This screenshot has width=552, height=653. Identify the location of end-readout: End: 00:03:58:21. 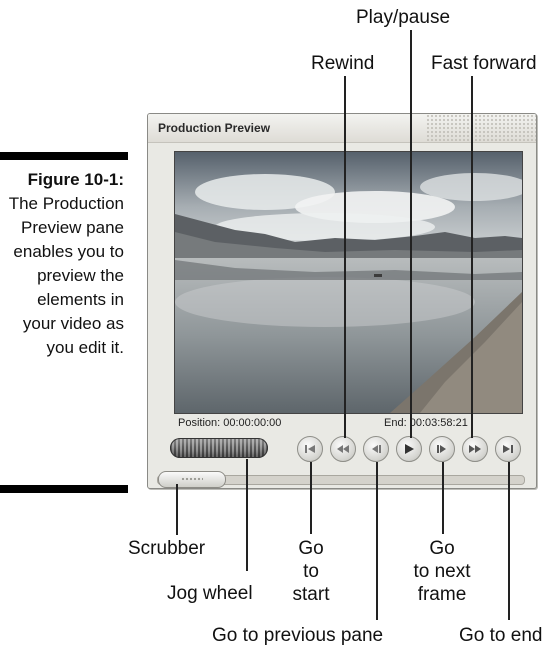
(426, 423).